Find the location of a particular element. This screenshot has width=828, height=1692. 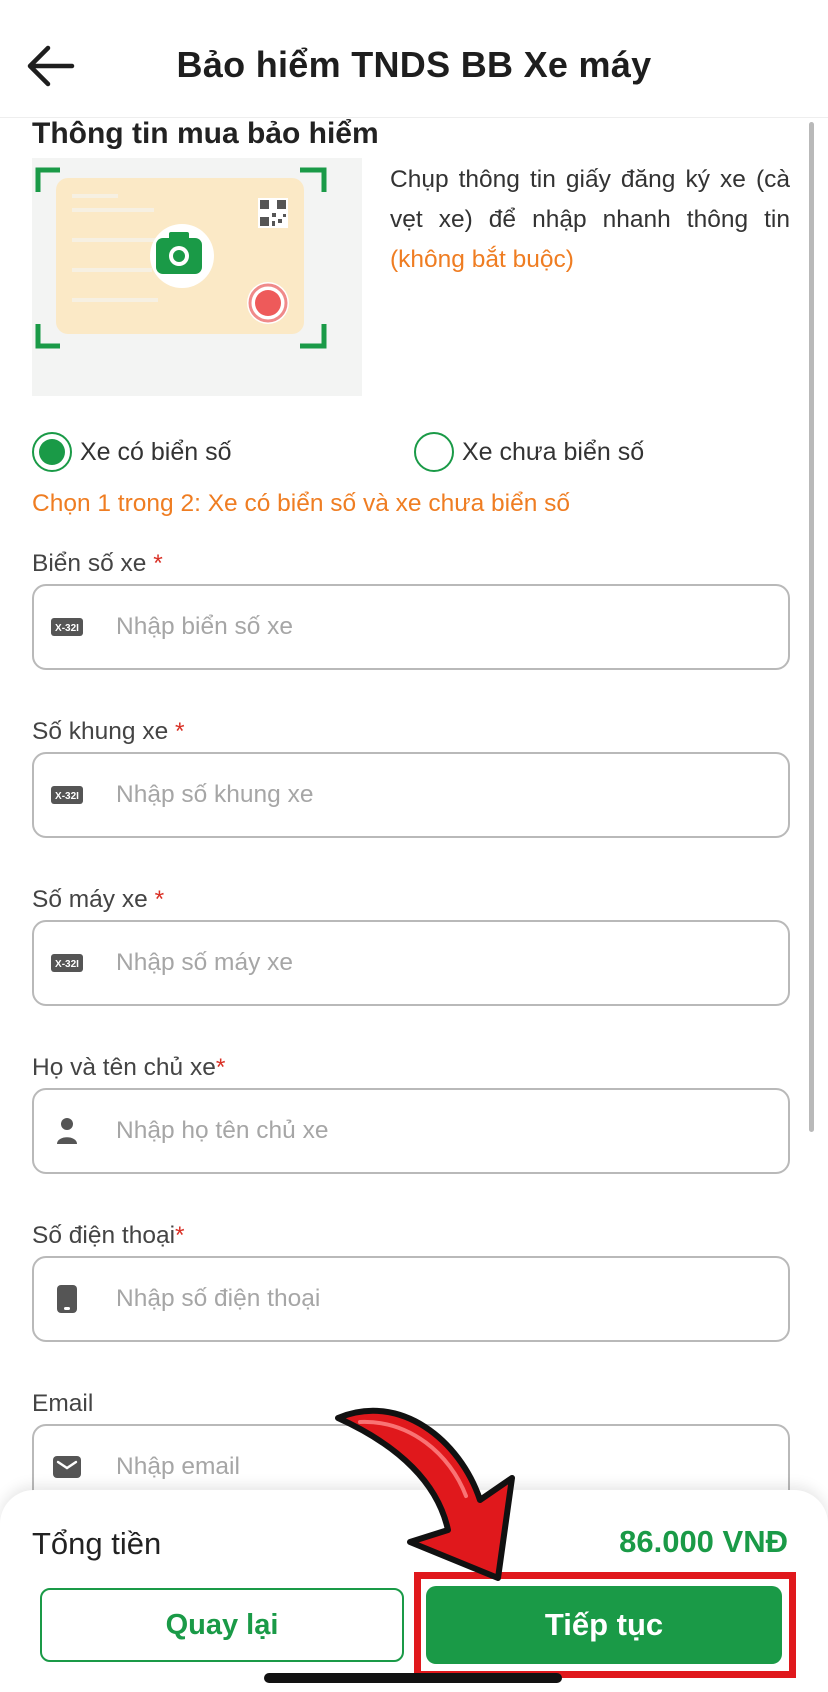

radio-has-plate-label: Xe có biển số is located at coordinates (156, 451).